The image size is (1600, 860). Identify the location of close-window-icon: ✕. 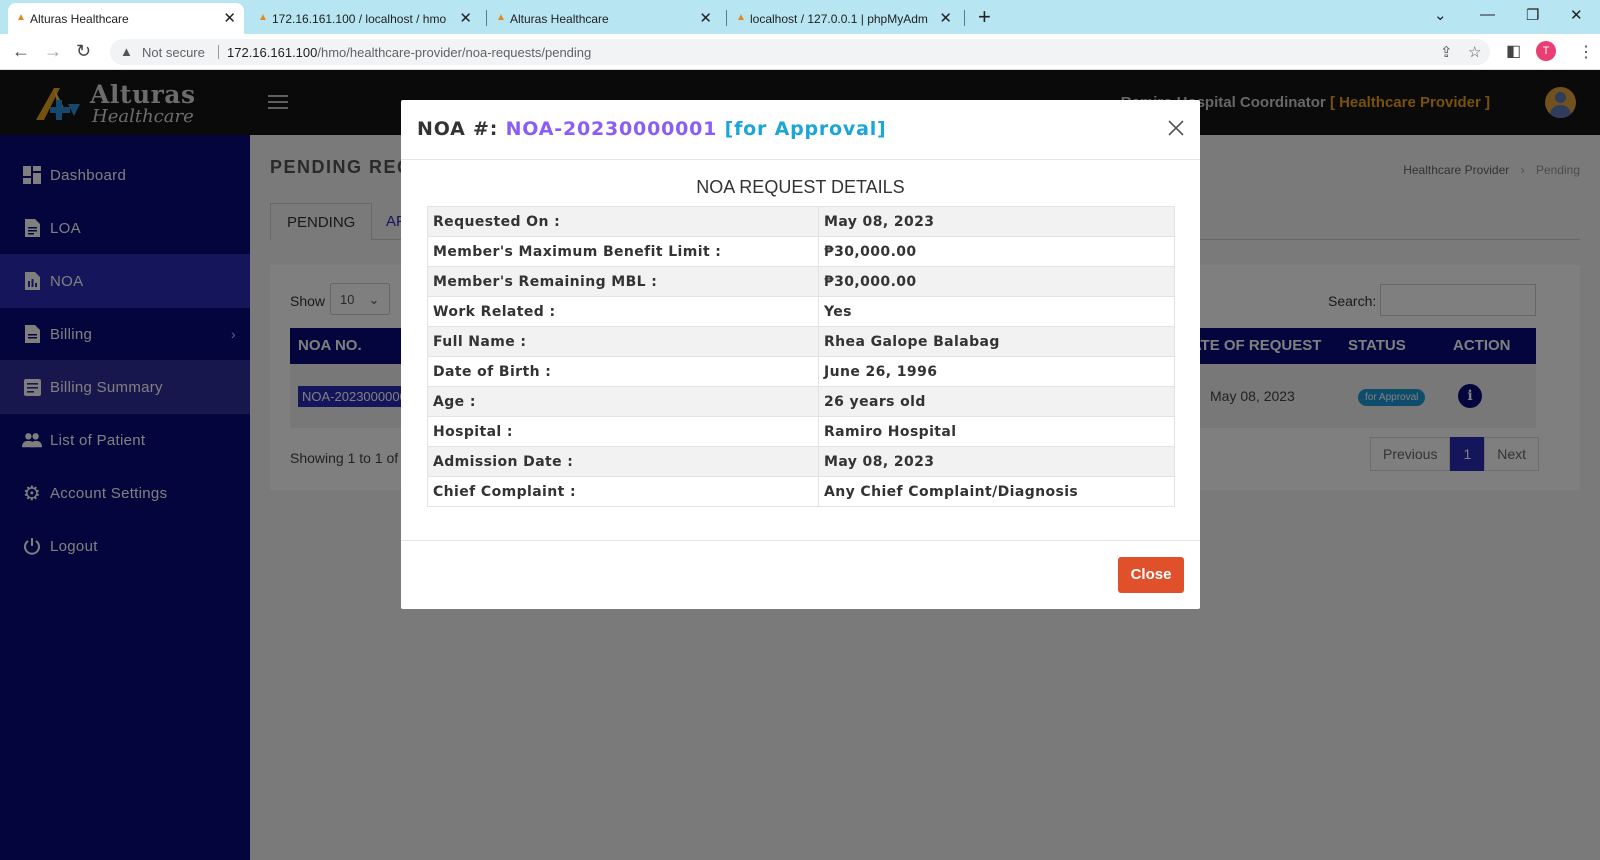
(1576, 15).